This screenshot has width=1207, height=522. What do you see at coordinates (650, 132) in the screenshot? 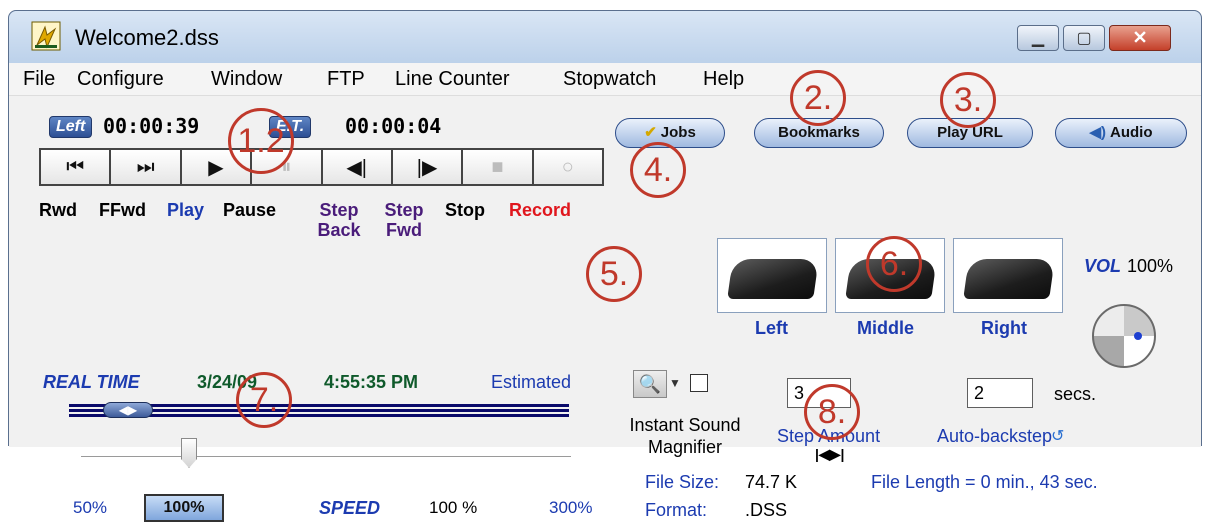
I see `checkmark-icon: ✔` at bounding box center [650, 132].